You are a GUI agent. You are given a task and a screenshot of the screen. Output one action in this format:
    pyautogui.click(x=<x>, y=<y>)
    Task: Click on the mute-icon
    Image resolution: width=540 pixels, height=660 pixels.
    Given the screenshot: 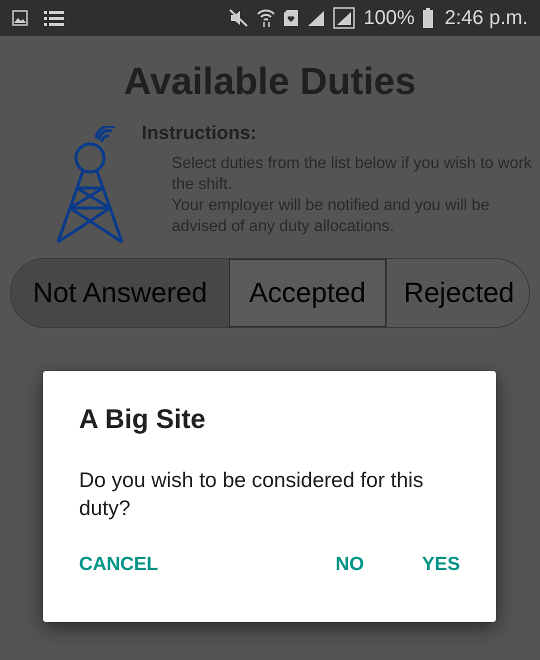 What is the action you would take?
    pyautogui.click(x=239, y=18)
    